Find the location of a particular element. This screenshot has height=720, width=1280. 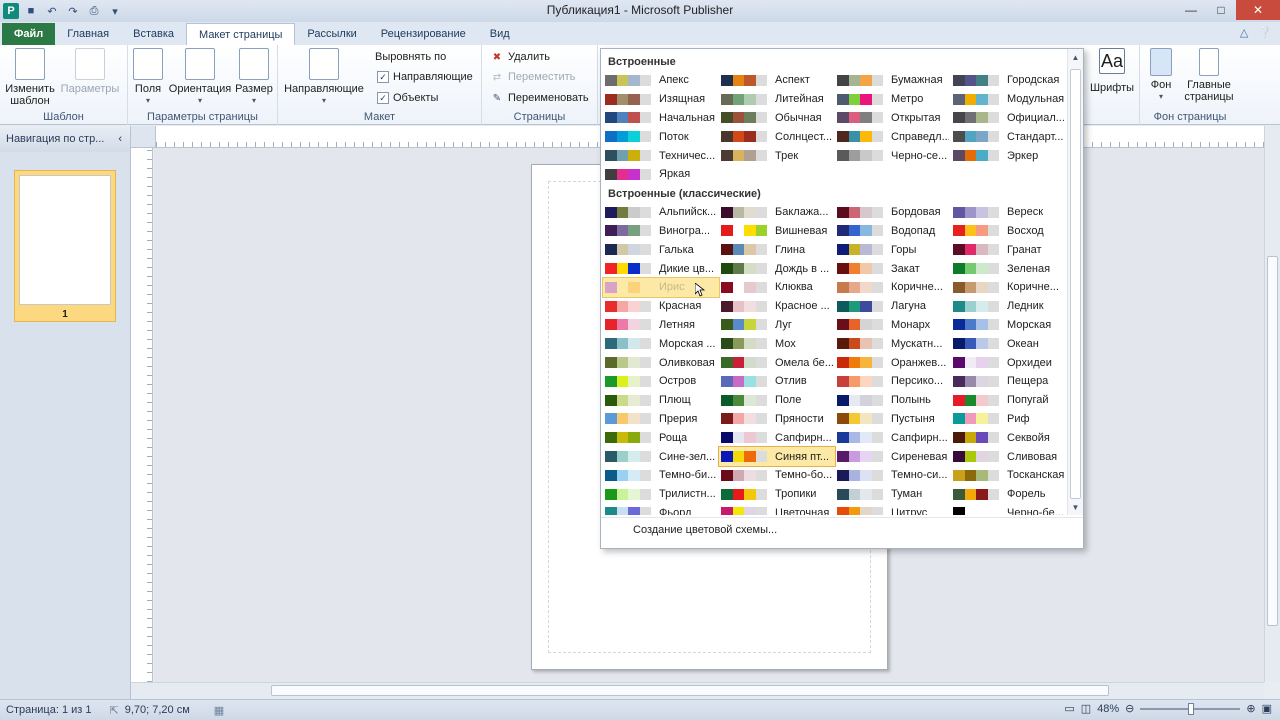

color-scheme-item: Летняя is located at coordinates (661, 325).